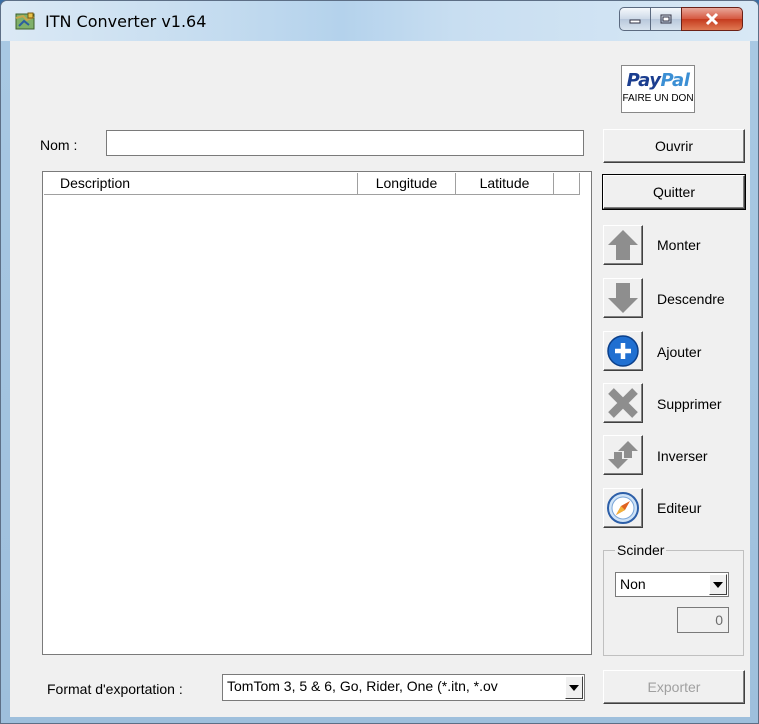 This screenshot has height=724, width=759. I want to click on scinder-group, so click(673, 603).